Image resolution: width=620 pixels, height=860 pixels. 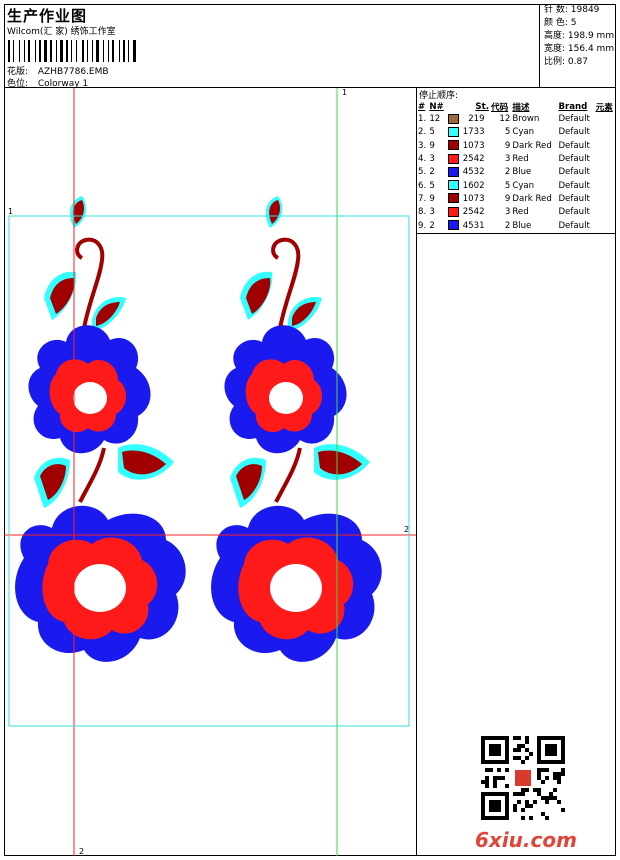 What do you see at coordinates (422, 145) in the screenshot?
I see `idx-cell: 3.` at bounding box center [422, 145].